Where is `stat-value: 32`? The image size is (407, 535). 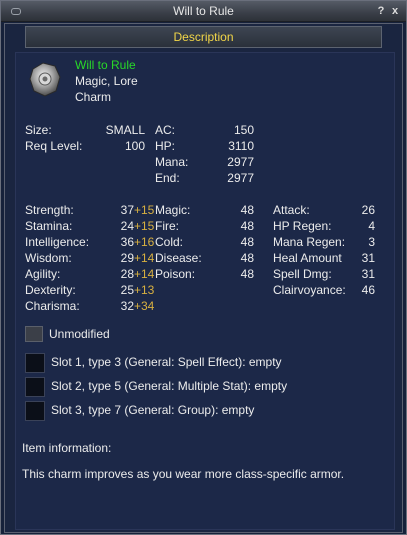 stat-value: 32 is located at coordinates (127, 306).